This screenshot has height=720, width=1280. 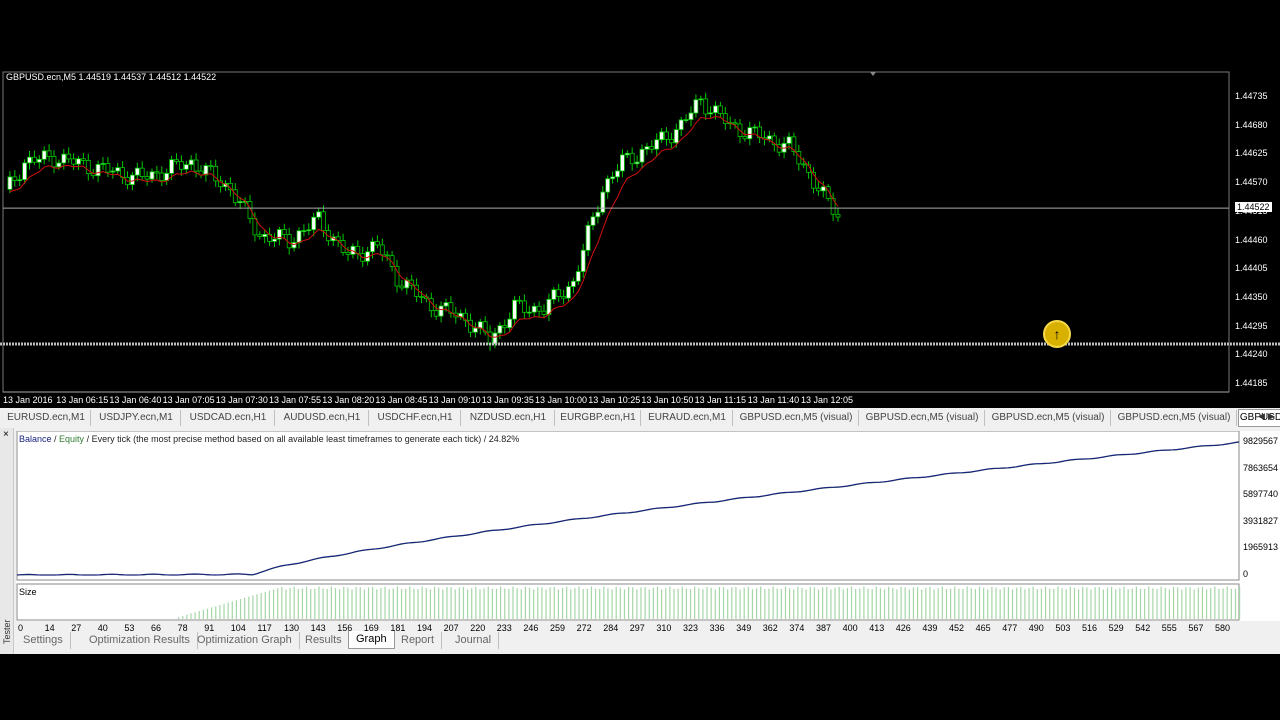 I want to click on tester-tab-settings: Settings, so click(x=43, y=640).